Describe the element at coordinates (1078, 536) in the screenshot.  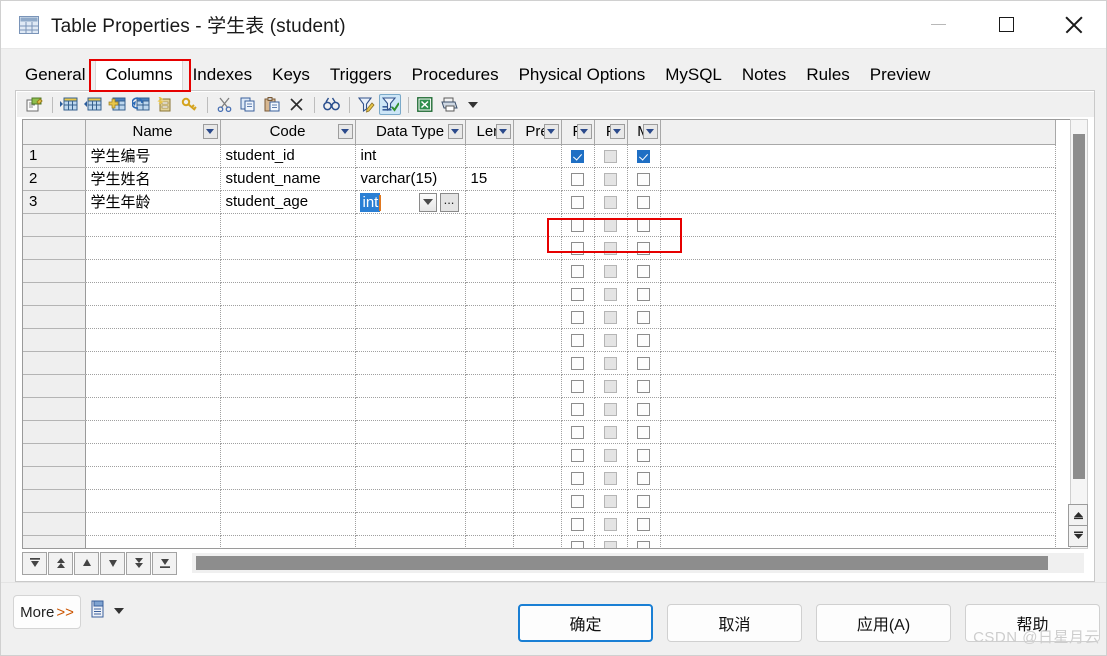
I see `scroll-bottom-icon` at that location.